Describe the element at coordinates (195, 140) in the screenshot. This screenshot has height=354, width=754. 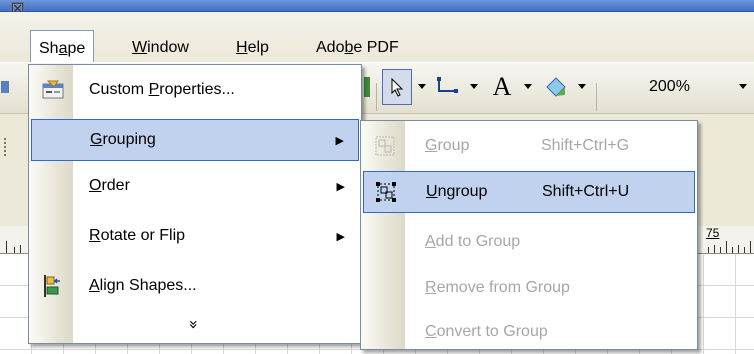
I see `menu-item-grouping: Grouping ▶` at that location.